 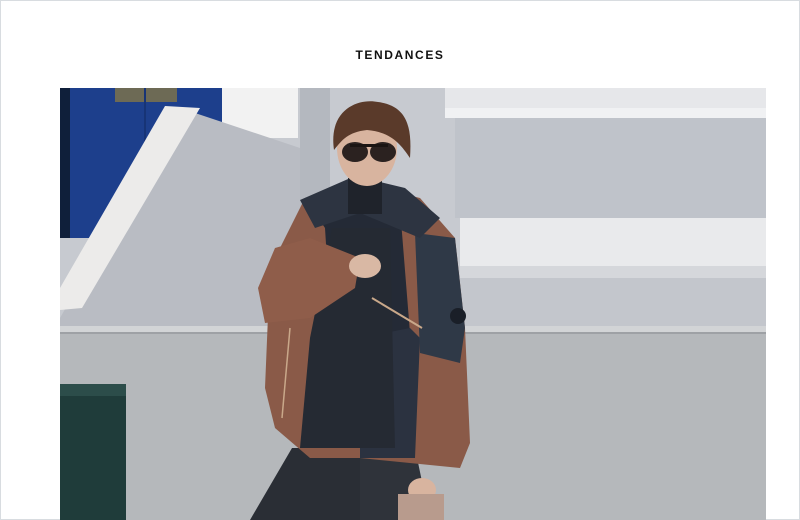 I want to click on stucco-band, so click(x=613, y=242).